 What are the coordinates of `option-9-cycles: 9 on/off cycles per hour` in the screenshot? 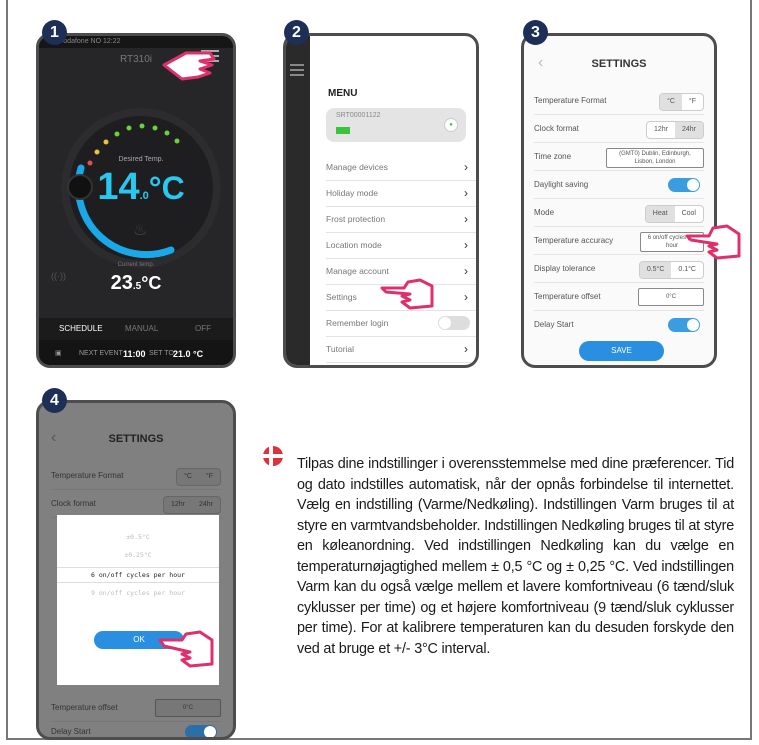 It's located at (138, 593).